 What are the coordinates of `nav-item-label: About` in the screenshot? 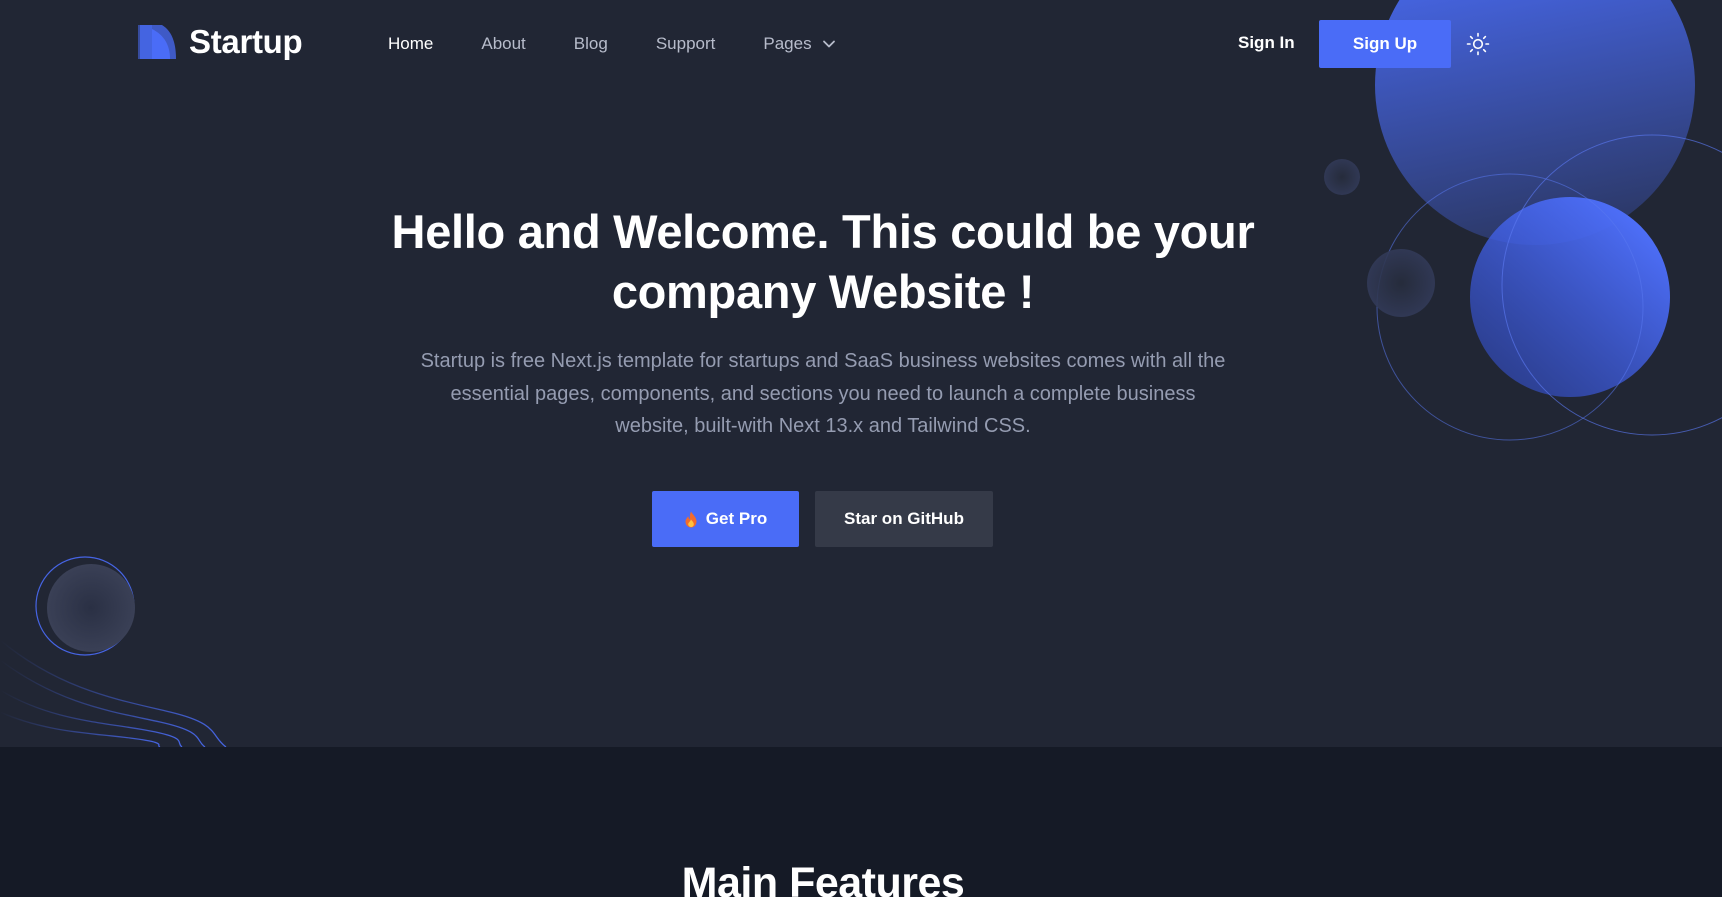 It's located at (503, 43).